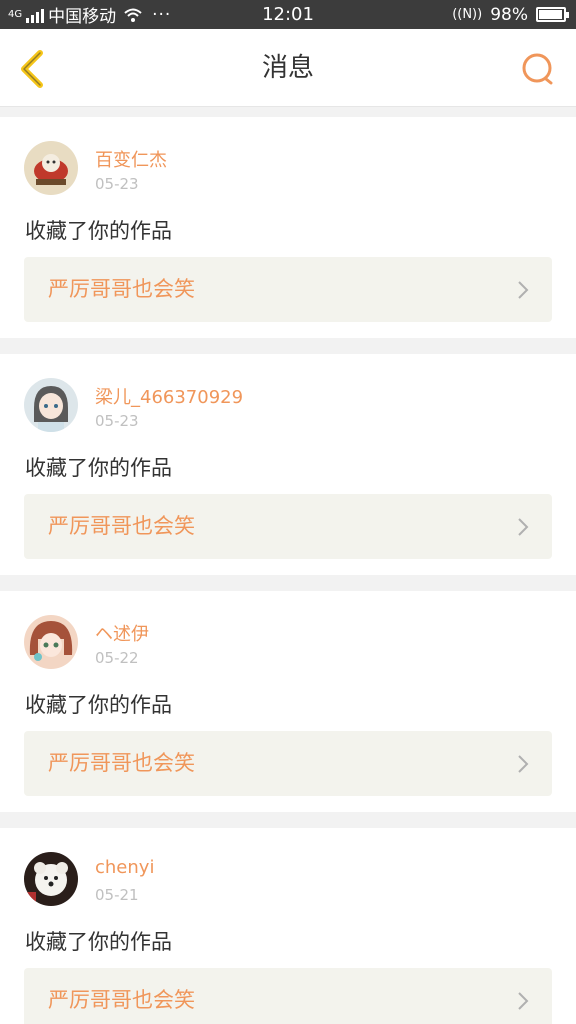 Image resolution: width=576 pixels, height=1024 pixels. I want to click on carrier-label: 中国移动, so click(82, 17).